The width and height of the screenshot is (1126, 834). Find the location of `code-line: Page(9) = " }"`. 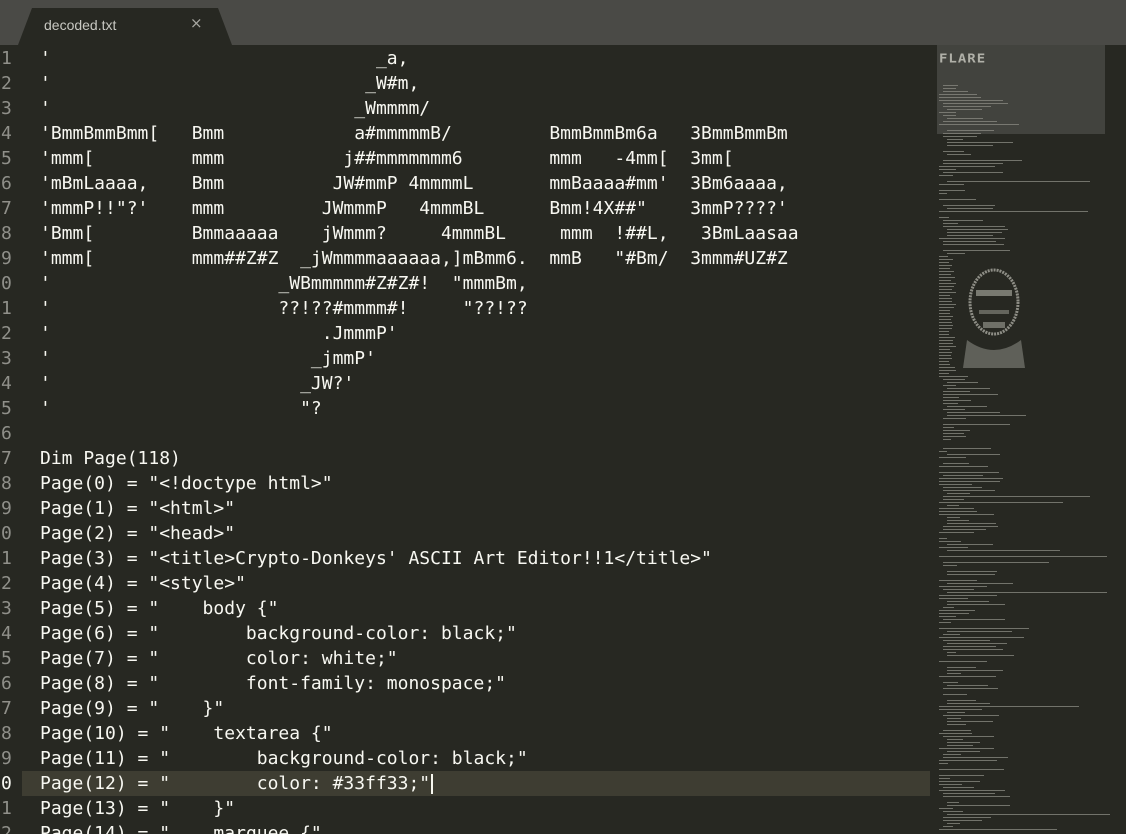

code-line: Page(9) = " }" is located at coordinates (132, 708).